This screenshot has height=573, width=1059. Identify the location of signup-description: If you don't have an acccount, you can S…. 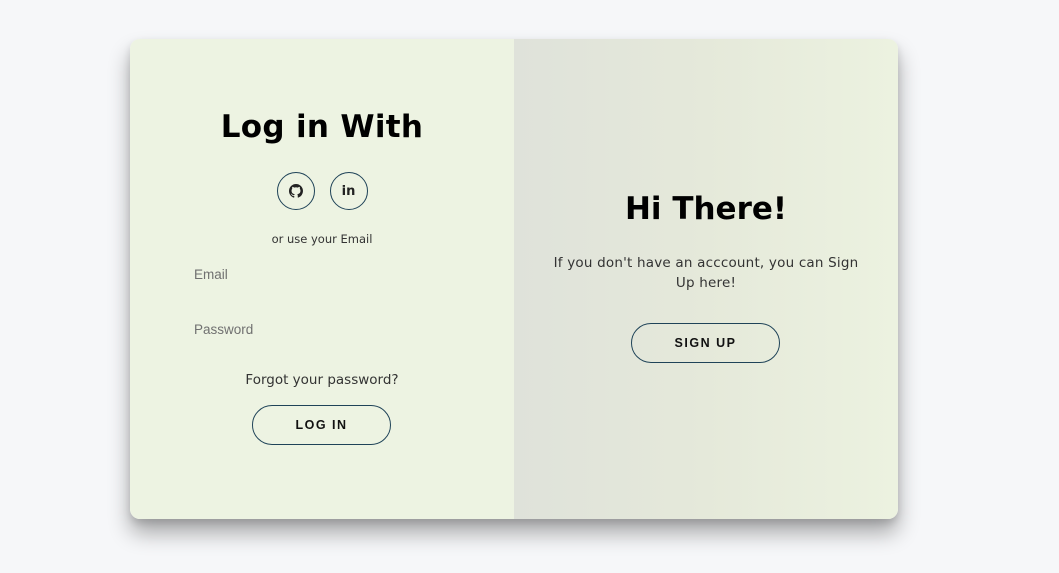
(706, 273).